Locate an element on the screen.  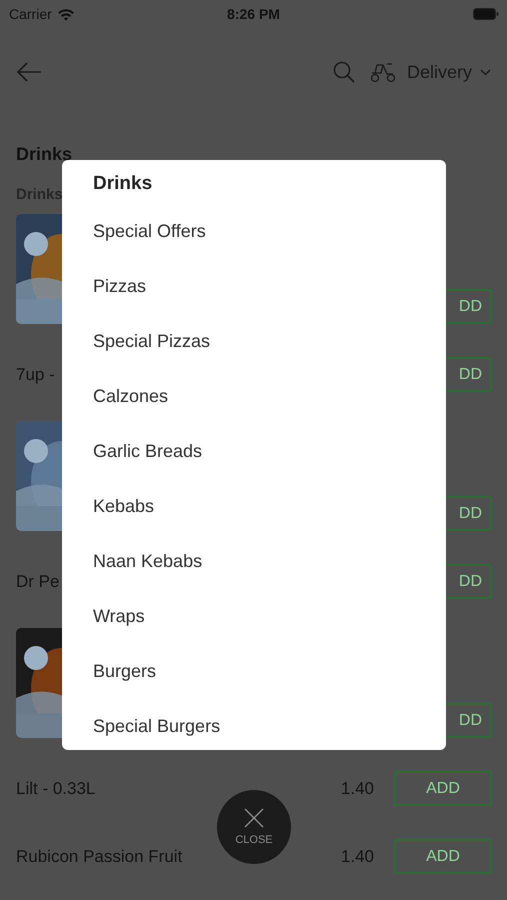
menu-item: Kebabs is located at coordinates (254, 495).